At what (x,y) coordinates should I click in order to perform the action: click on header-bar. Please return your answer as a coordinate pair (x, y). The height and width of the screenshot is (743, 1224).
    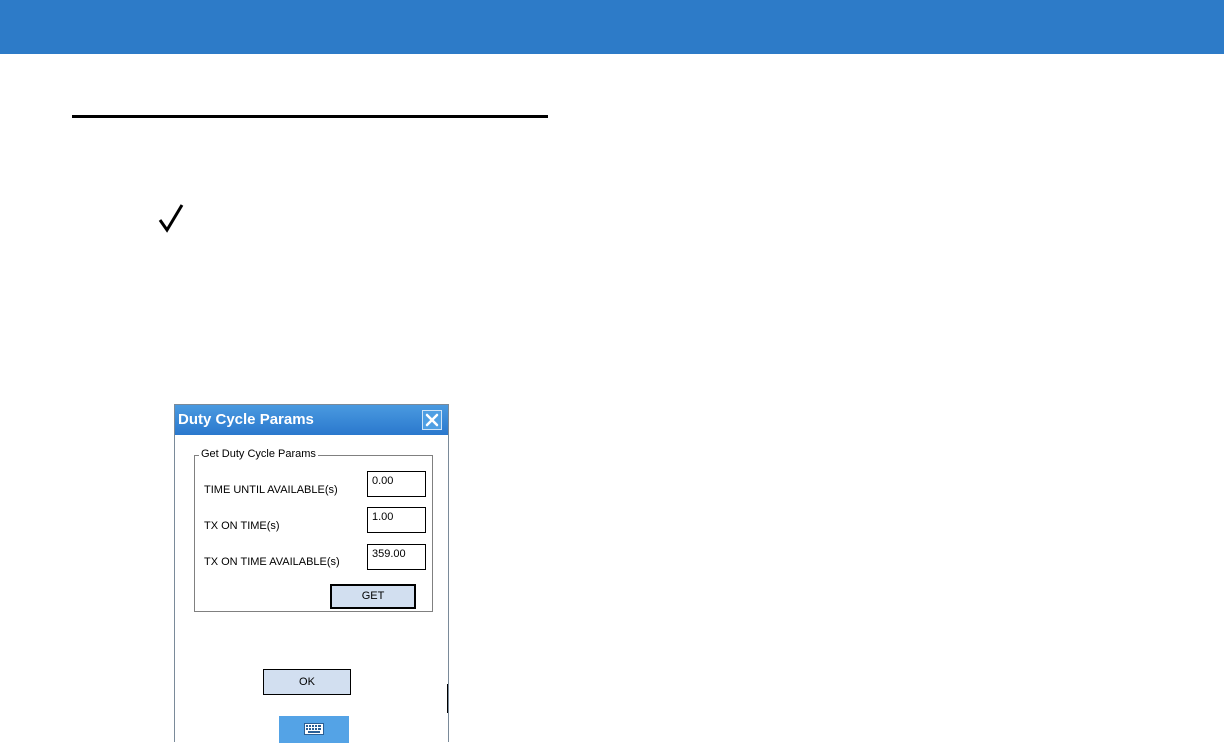
    Looking at the image, I should click on (612, 27).